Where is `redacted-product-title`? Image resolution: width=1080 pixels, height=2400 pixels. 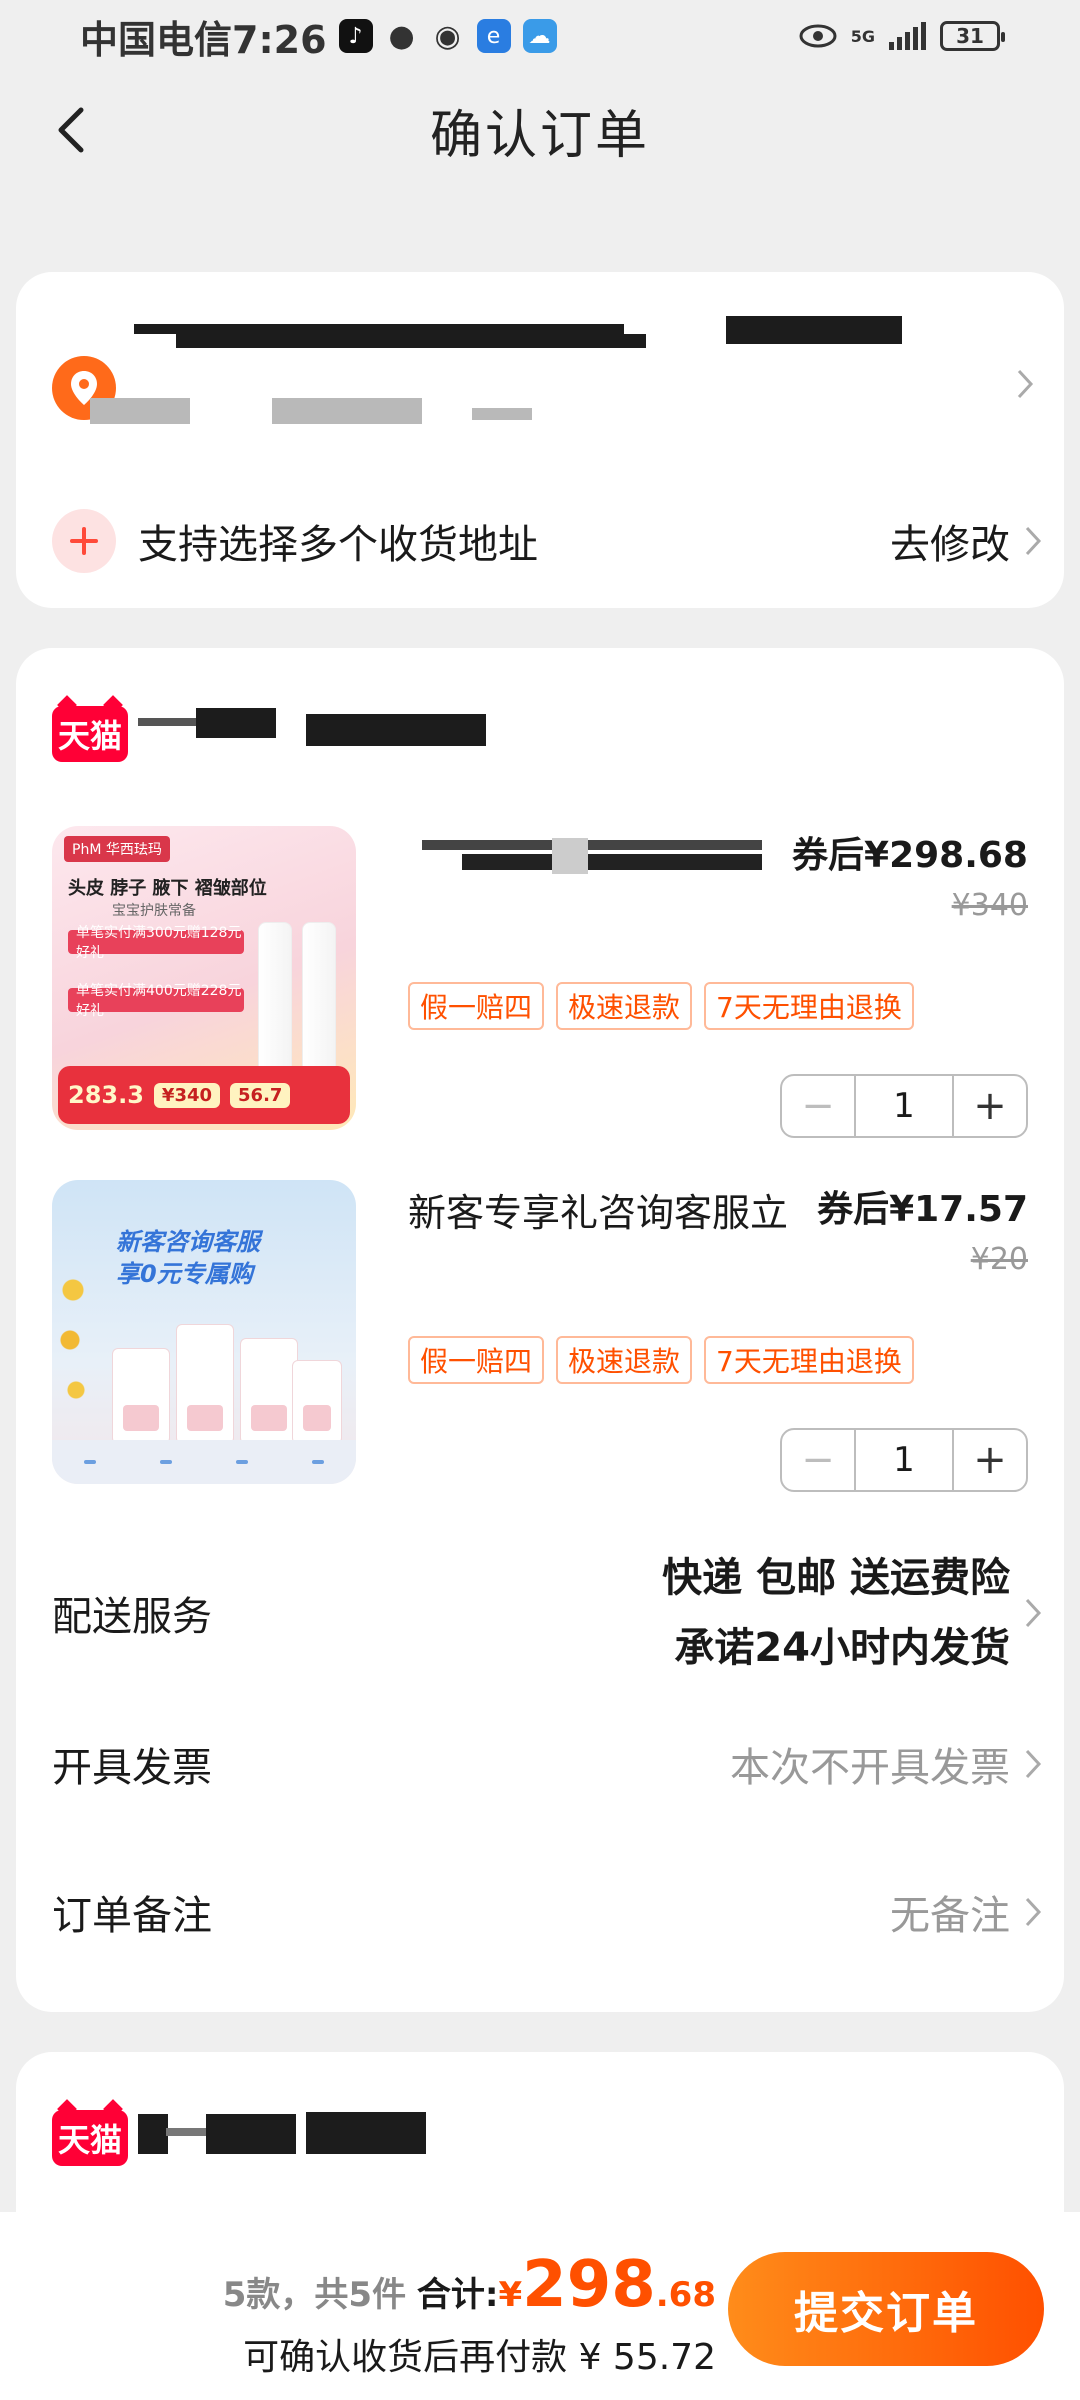 redacted-product-title is located at coordinates (592, 845).